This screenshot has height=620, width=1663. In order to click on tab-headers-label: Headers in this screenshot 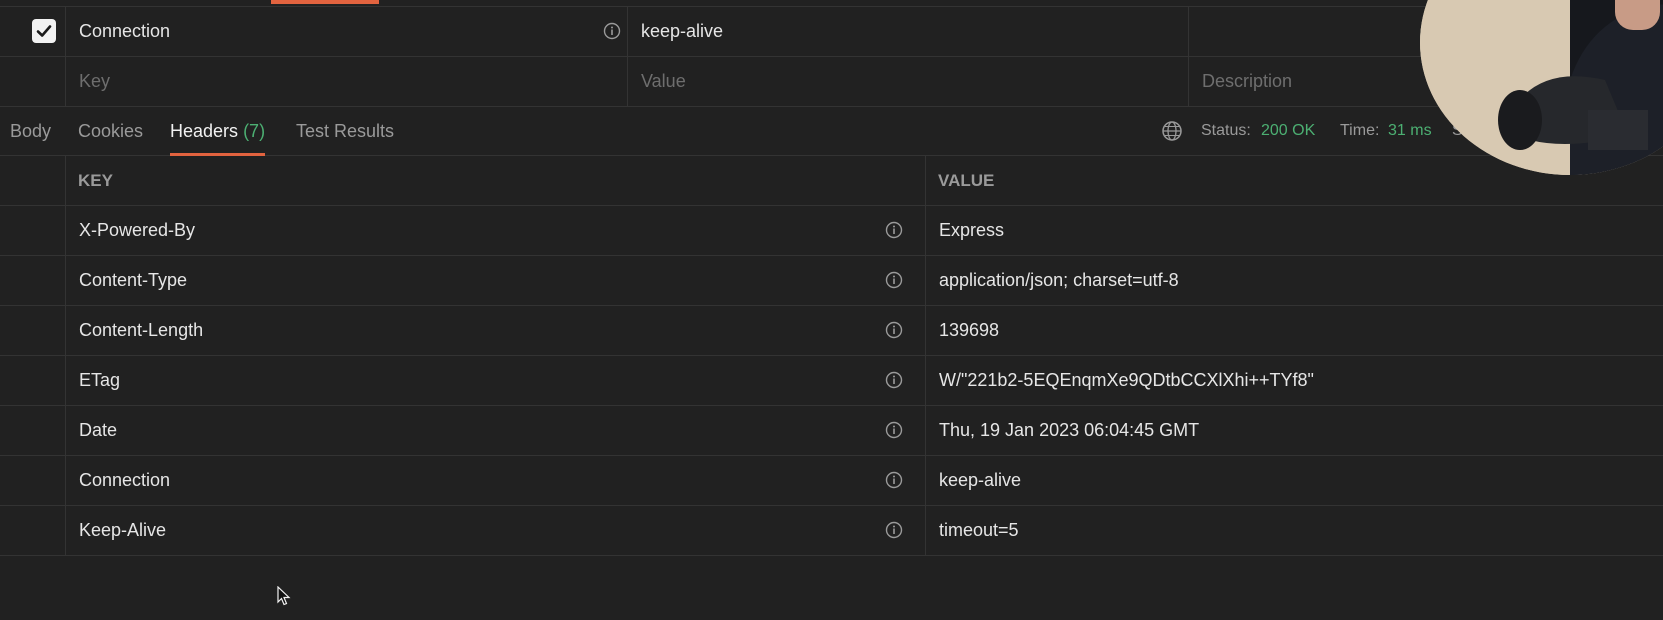, I will do `click(204, 131)`.